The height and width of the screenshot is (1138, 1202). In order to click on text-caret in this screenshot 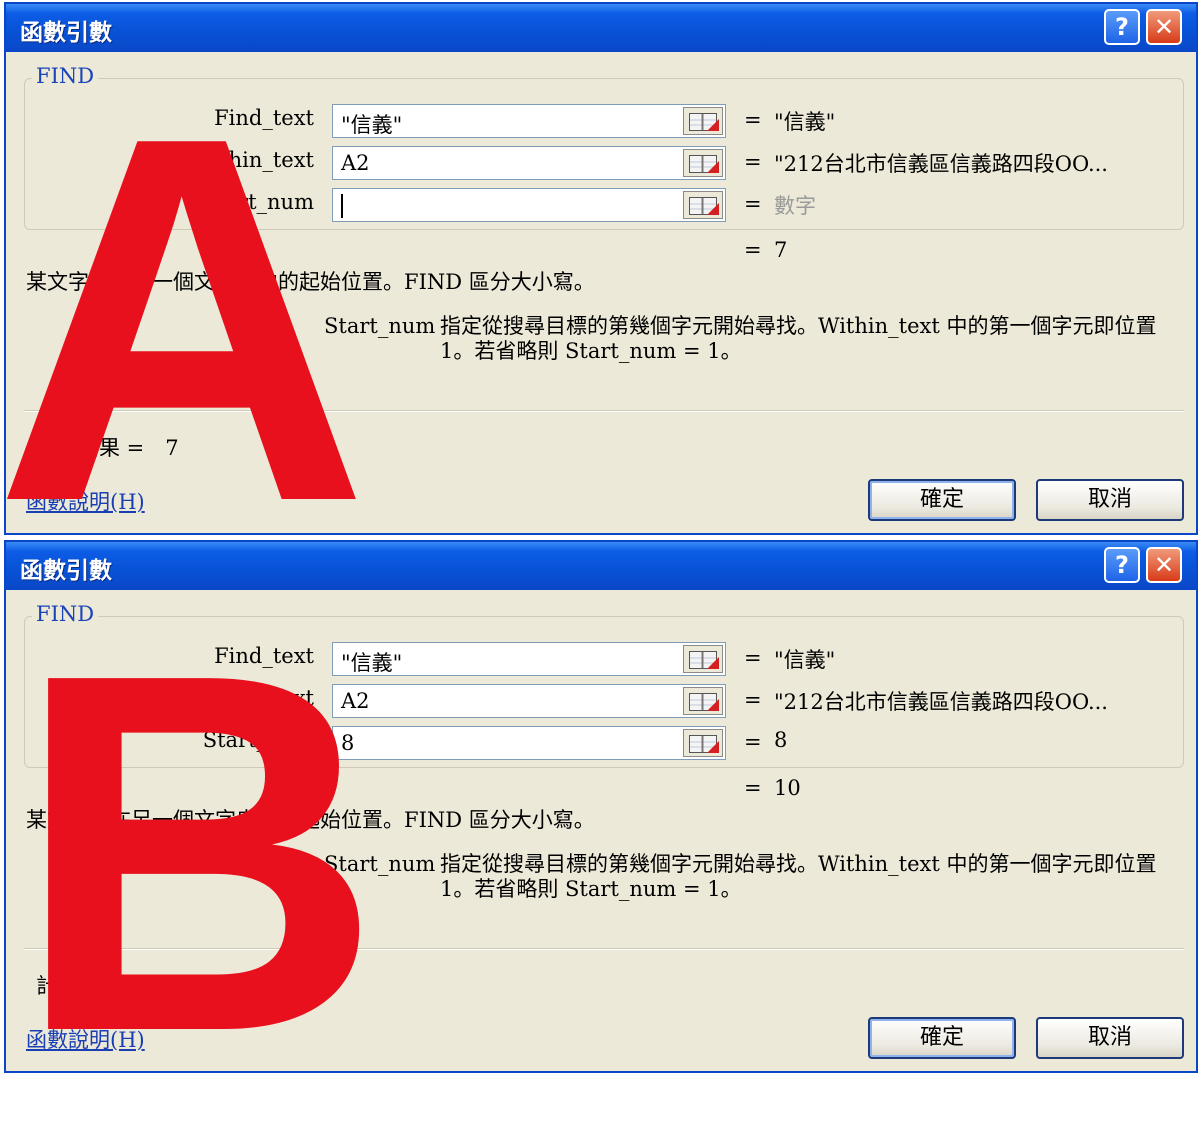, I will do `click(342, 206)`.